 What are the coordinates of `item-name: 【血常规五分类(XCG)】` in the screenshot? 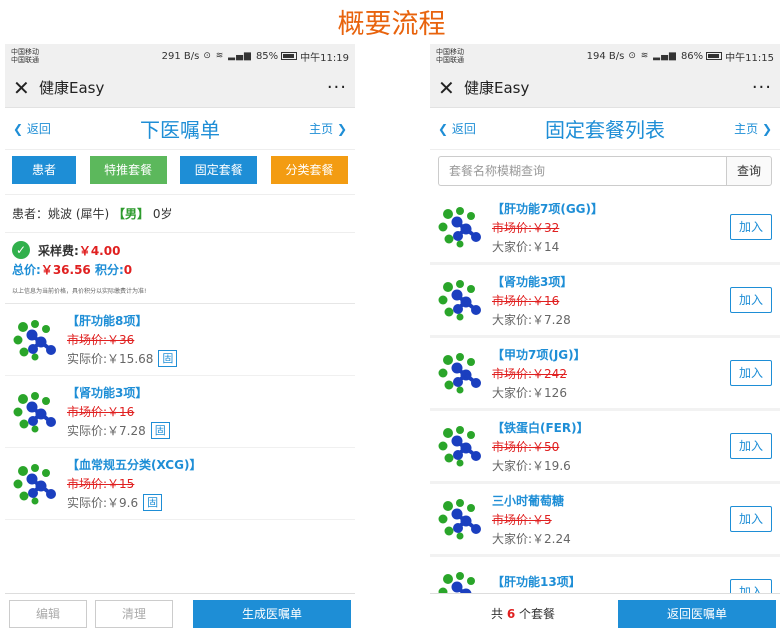 It's located at (134, 465).